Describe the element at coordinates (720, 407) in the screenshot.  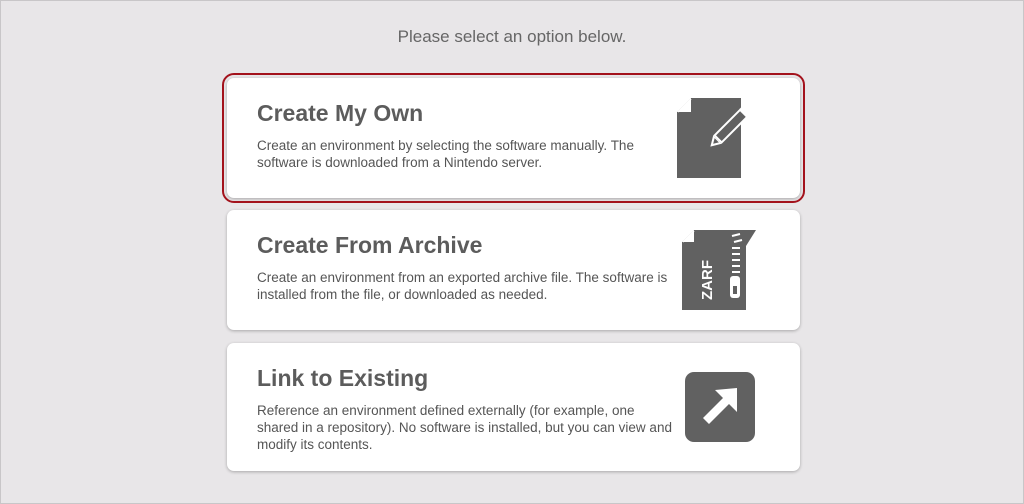
I see `external-link-icon` at that location.